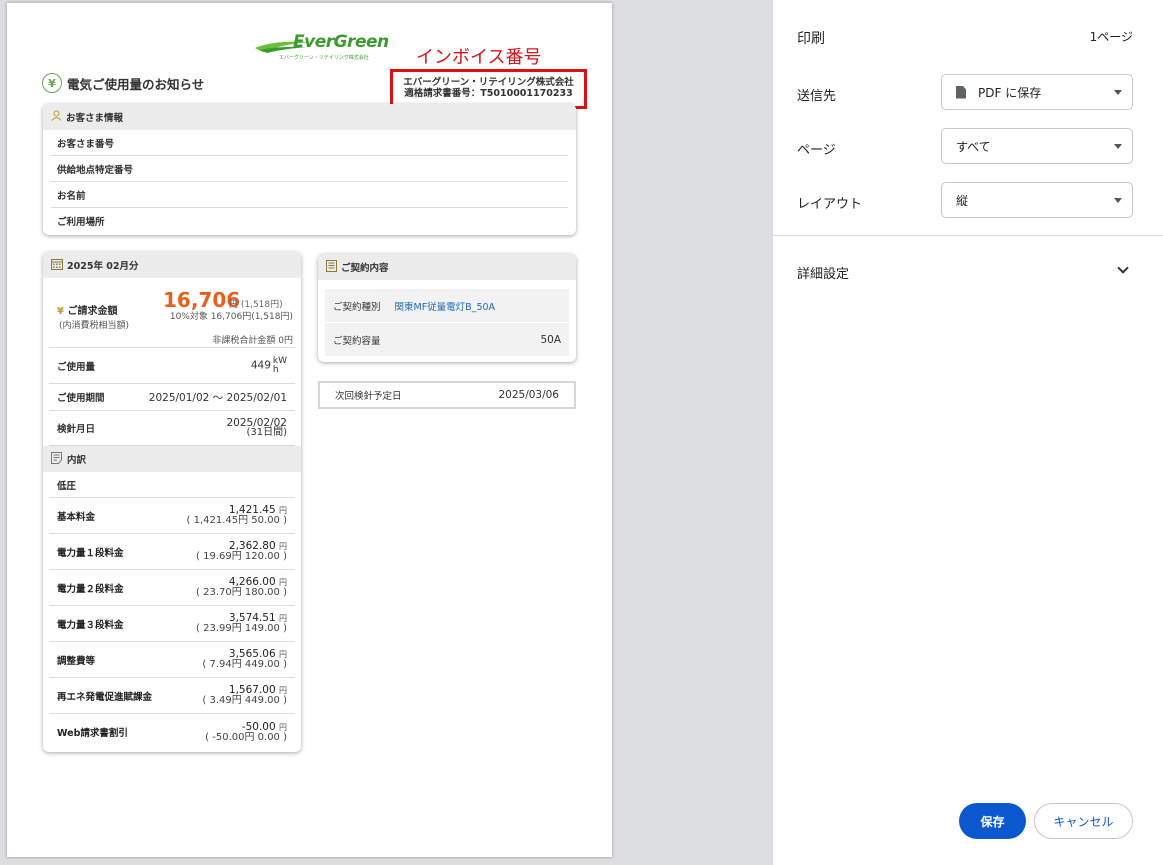 The image size is (1163, 865). I want to click on fee-detail: ( 23.70円 180.00 ), so click(241, 592).